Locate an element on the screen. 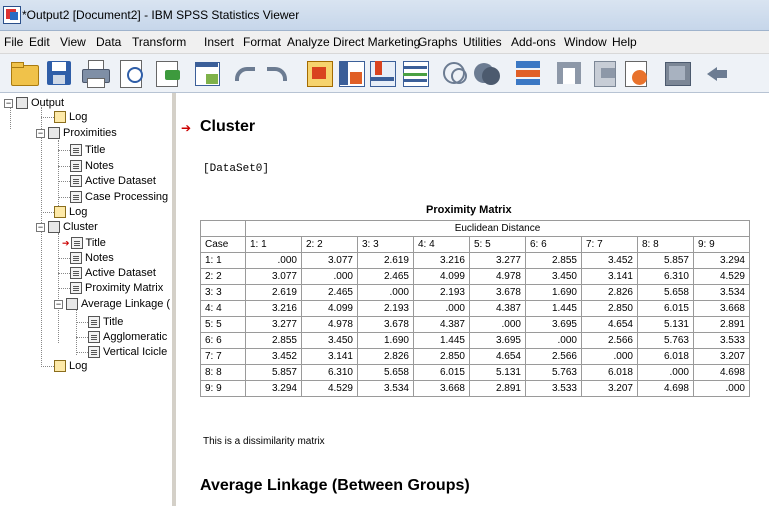  menu-insert: Insert is located at coordinates (219, 42).